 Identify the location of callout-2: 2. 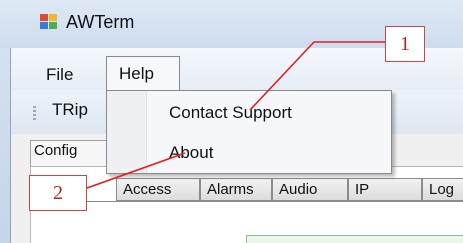
(58, 193).